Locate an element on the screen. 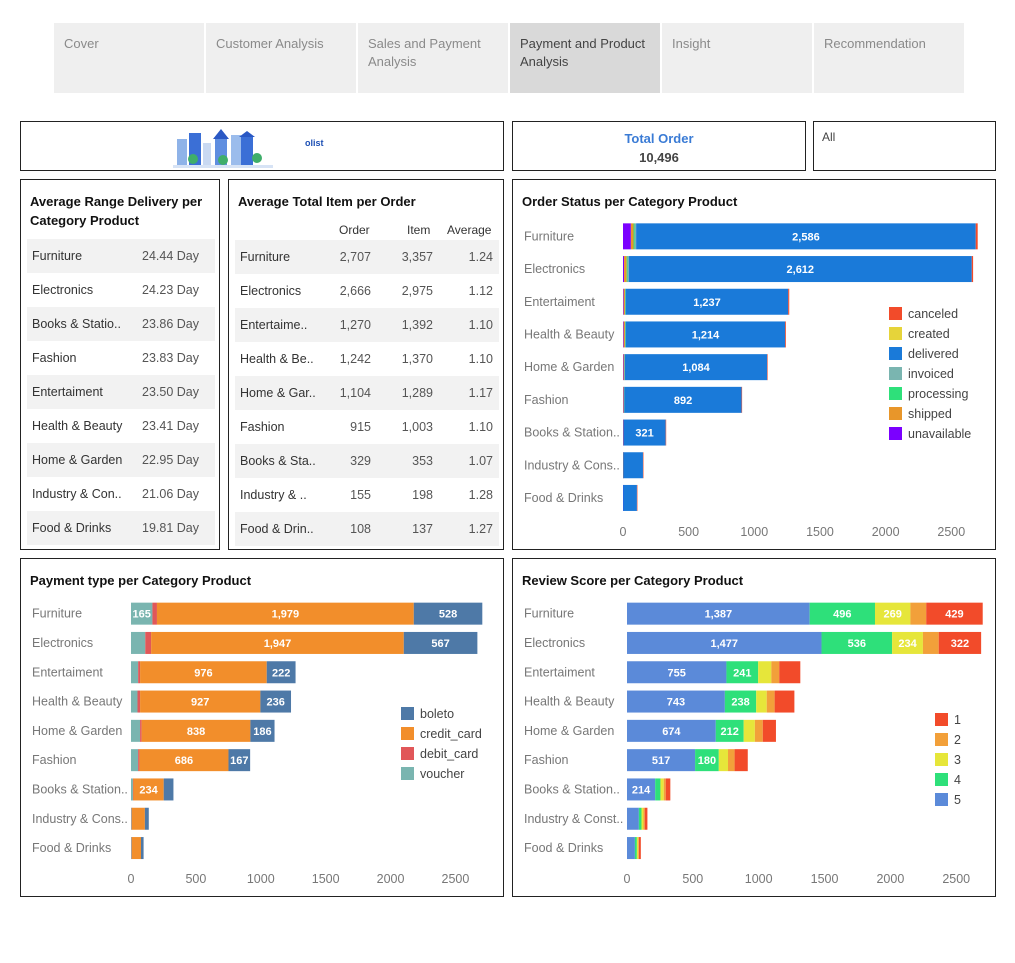 Image resolution: width=1015 pixels, height=963 pixels. tab-insight: Insight is located at coordinates (737, 58).